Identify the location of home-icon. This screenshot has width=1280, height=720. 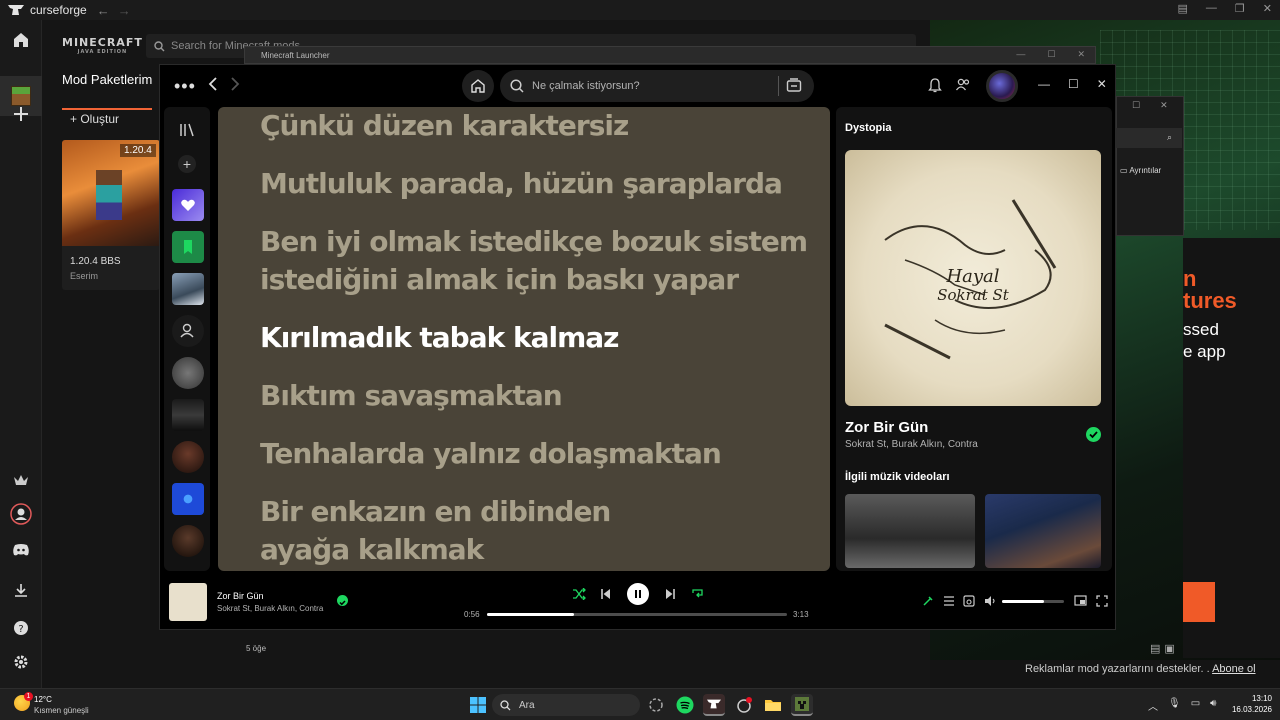
(21, 40).